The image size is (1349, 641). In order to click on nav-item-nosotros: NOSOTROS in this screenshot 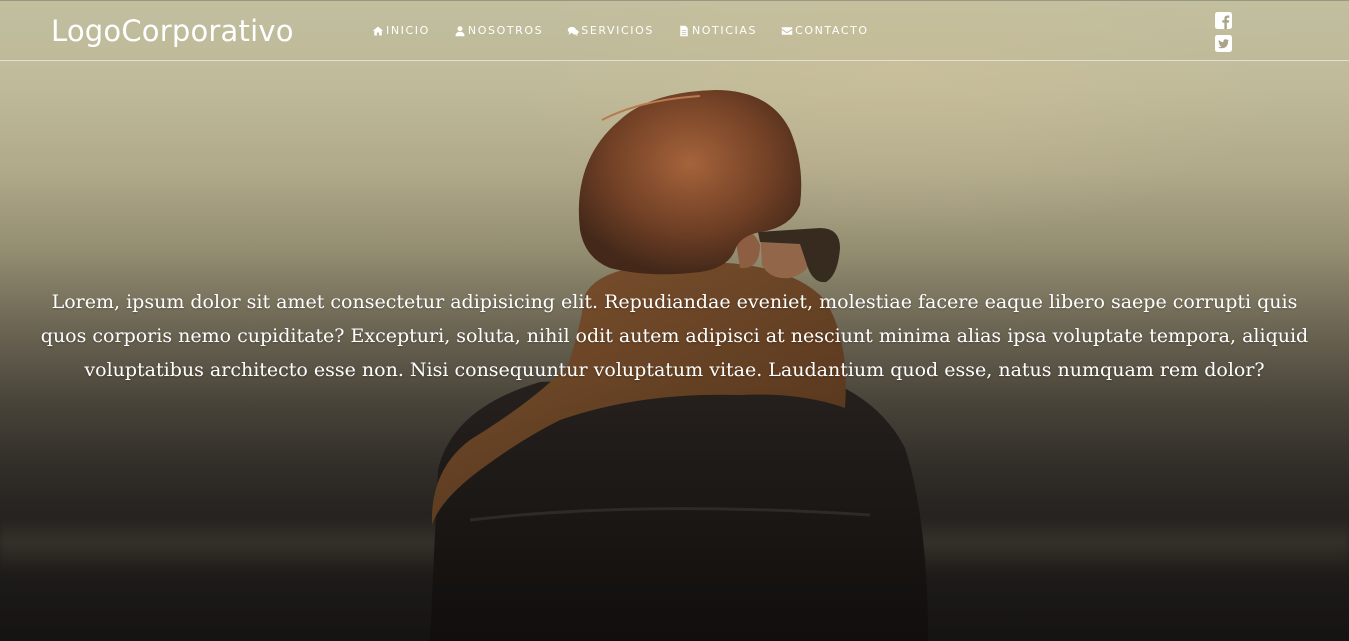, I will do `click(498, 30)`.